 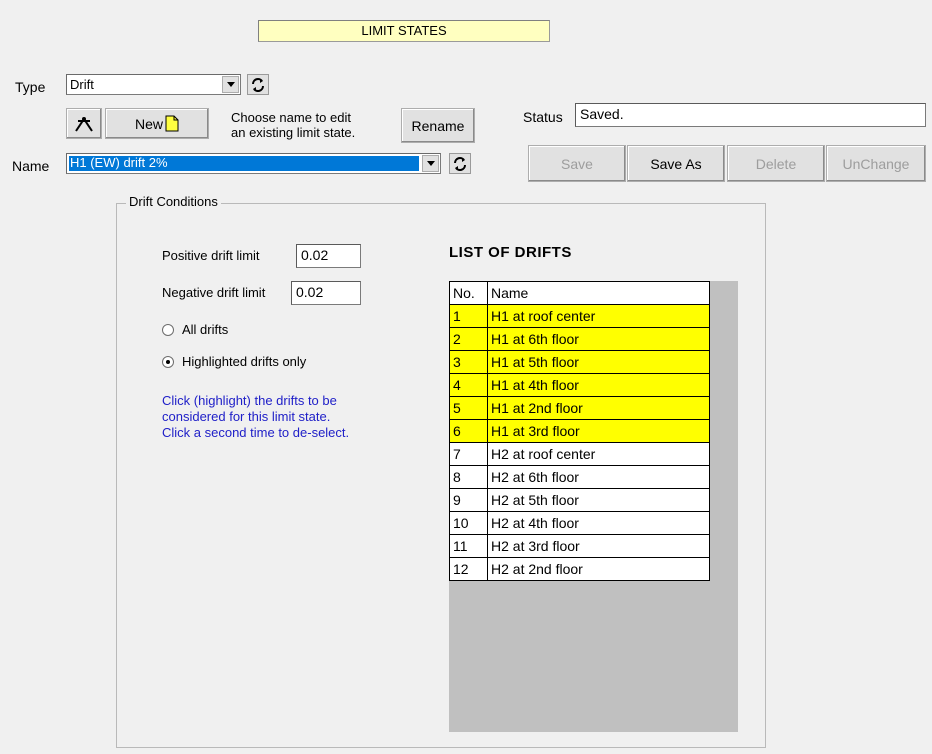 I want to click on row-name: H1 at 6th floor, so click(x=598, y=339).